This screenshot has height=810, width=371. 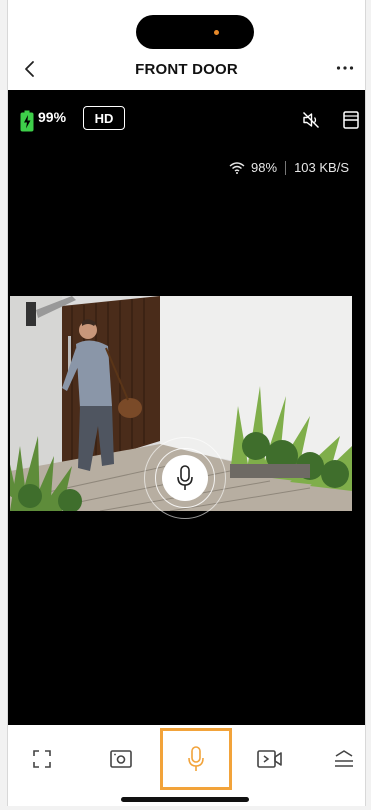 I want to click on talk-button, so click(x=196, y=759).